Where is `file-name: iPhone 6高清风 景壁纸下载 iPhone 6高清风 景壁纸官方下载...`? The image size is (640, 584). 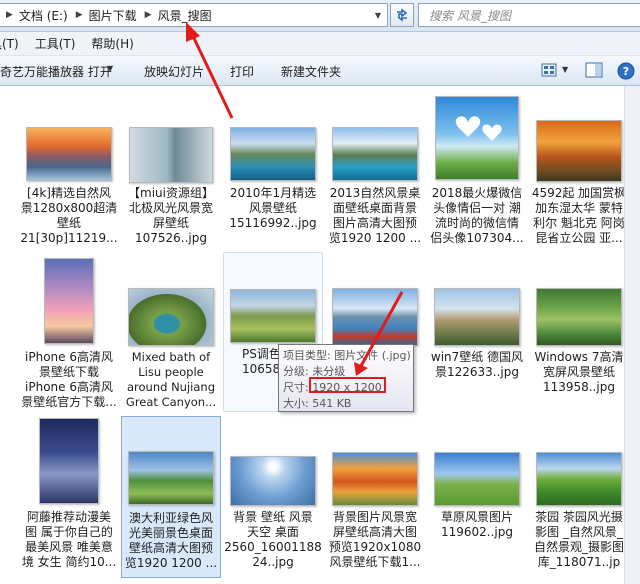
file-name: iPhone 6高清风 景壁纸下载 iPhone 6高清风 景壁纸官方下载... is located at coordinates (69, 379).